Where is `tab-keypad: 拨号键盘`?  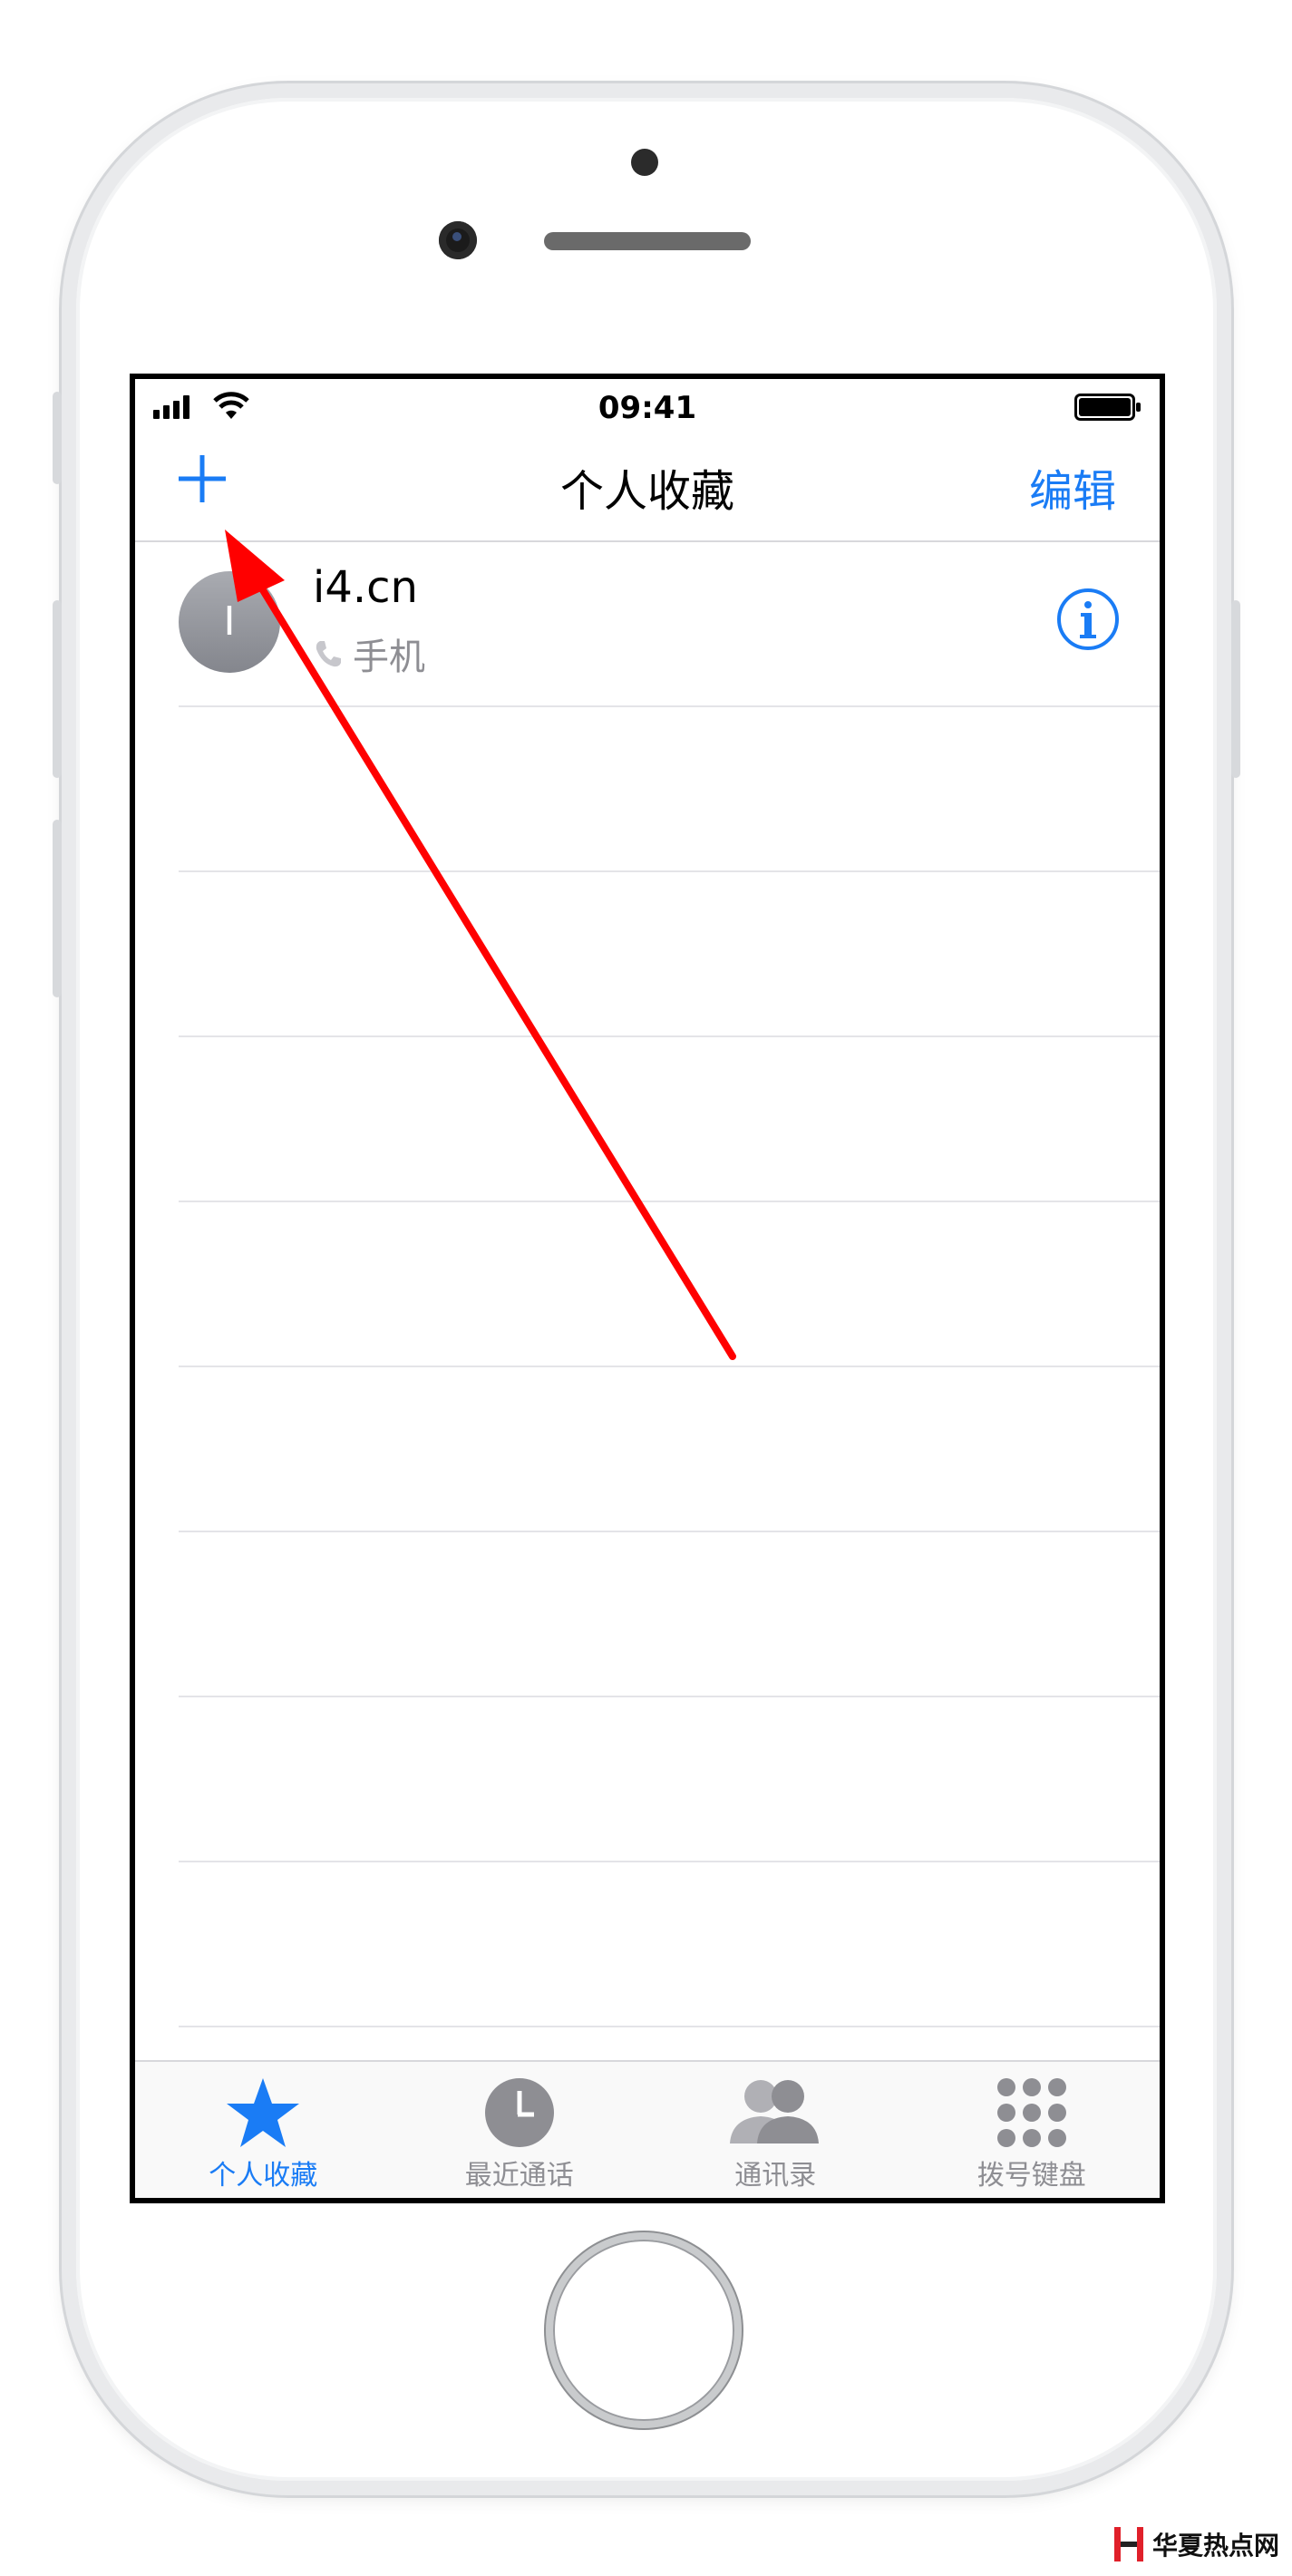 tab-keypad: 拨号键盘 is located at coordinates (1032, 2130).